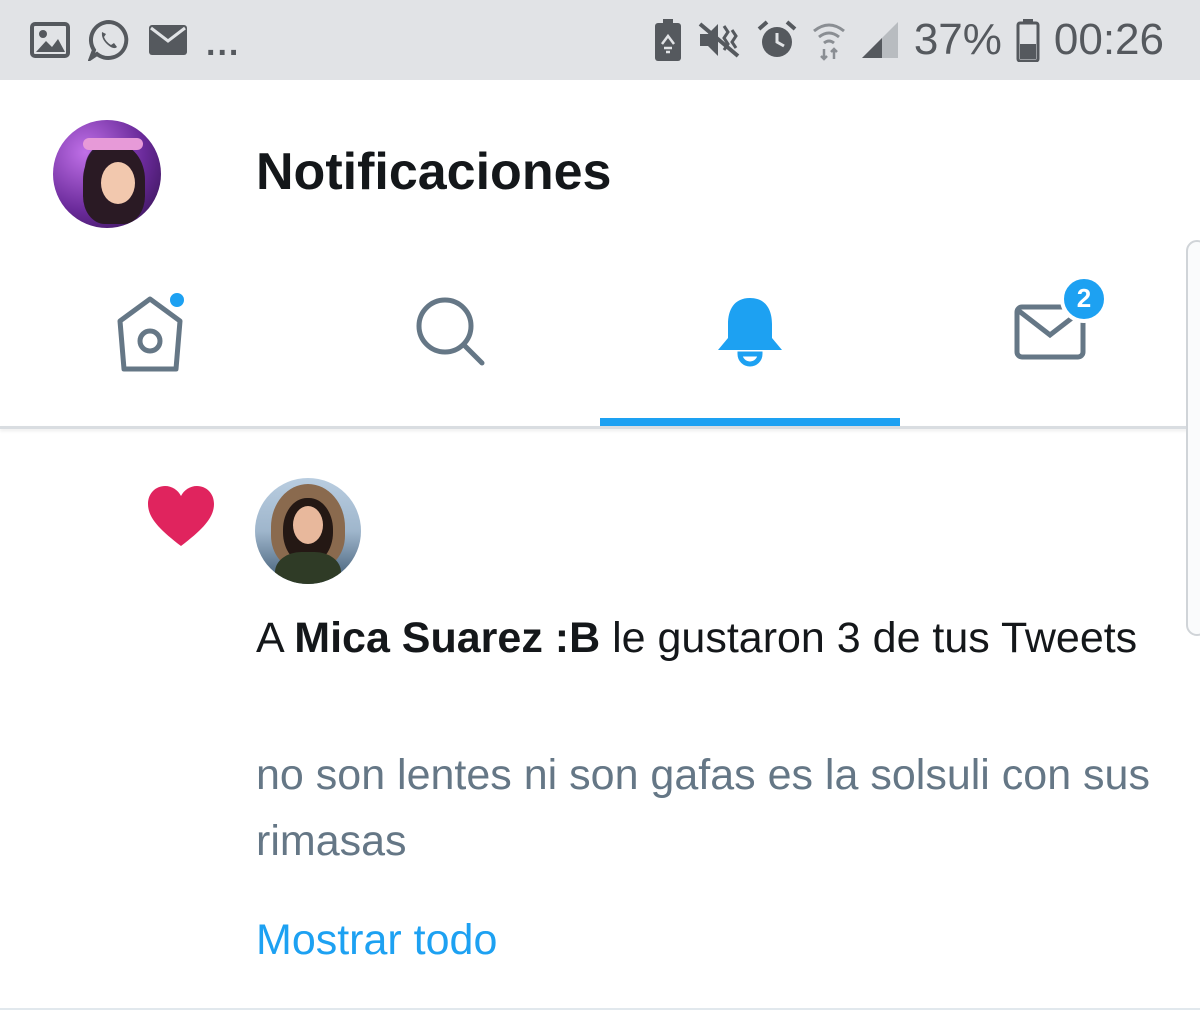  Describe the element at coordinates (113, 144) in the screenshot. I see `avatar-flower-crown` at that location.